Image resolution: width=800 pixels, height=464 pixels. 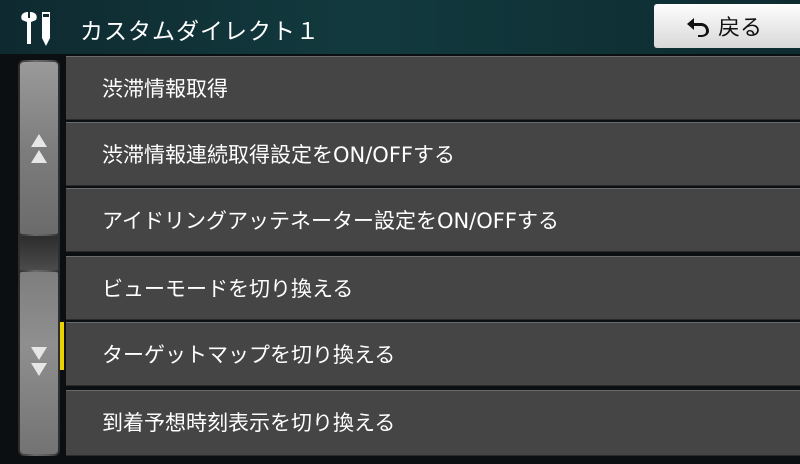 I want to click on list-item-label: ビューモードを切り換える, so click(x=228, y=289).